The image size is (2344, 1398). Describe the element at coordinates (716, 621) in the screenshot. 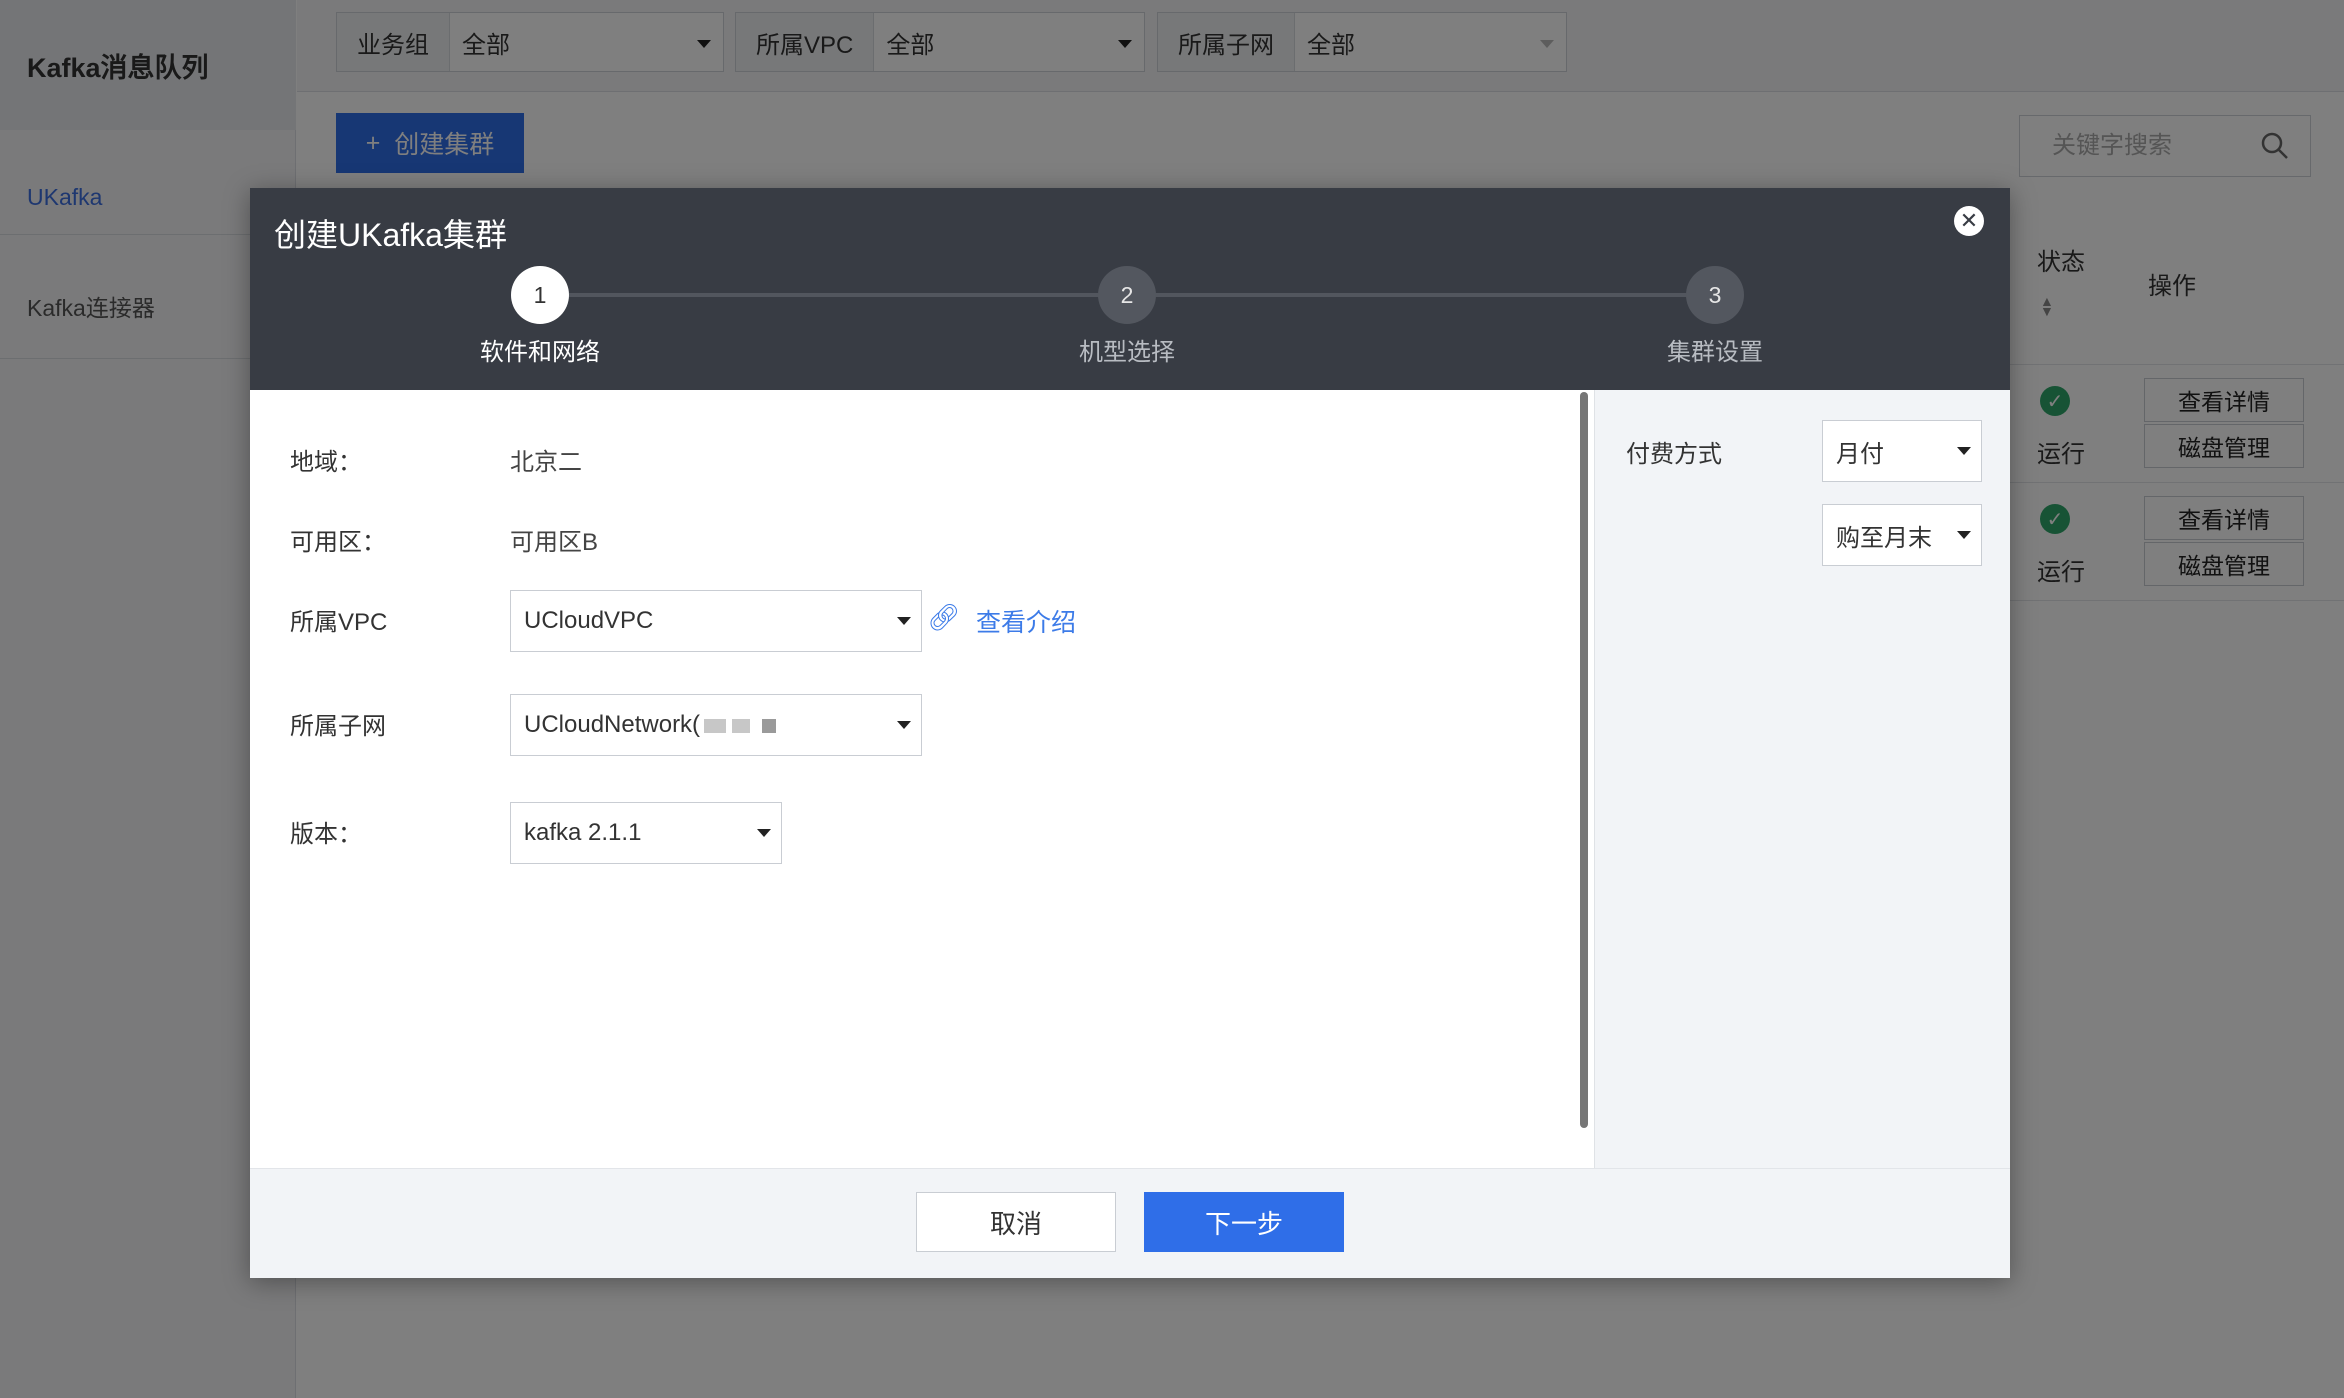

I see `vpc-select: UCloudVPC` at that location.